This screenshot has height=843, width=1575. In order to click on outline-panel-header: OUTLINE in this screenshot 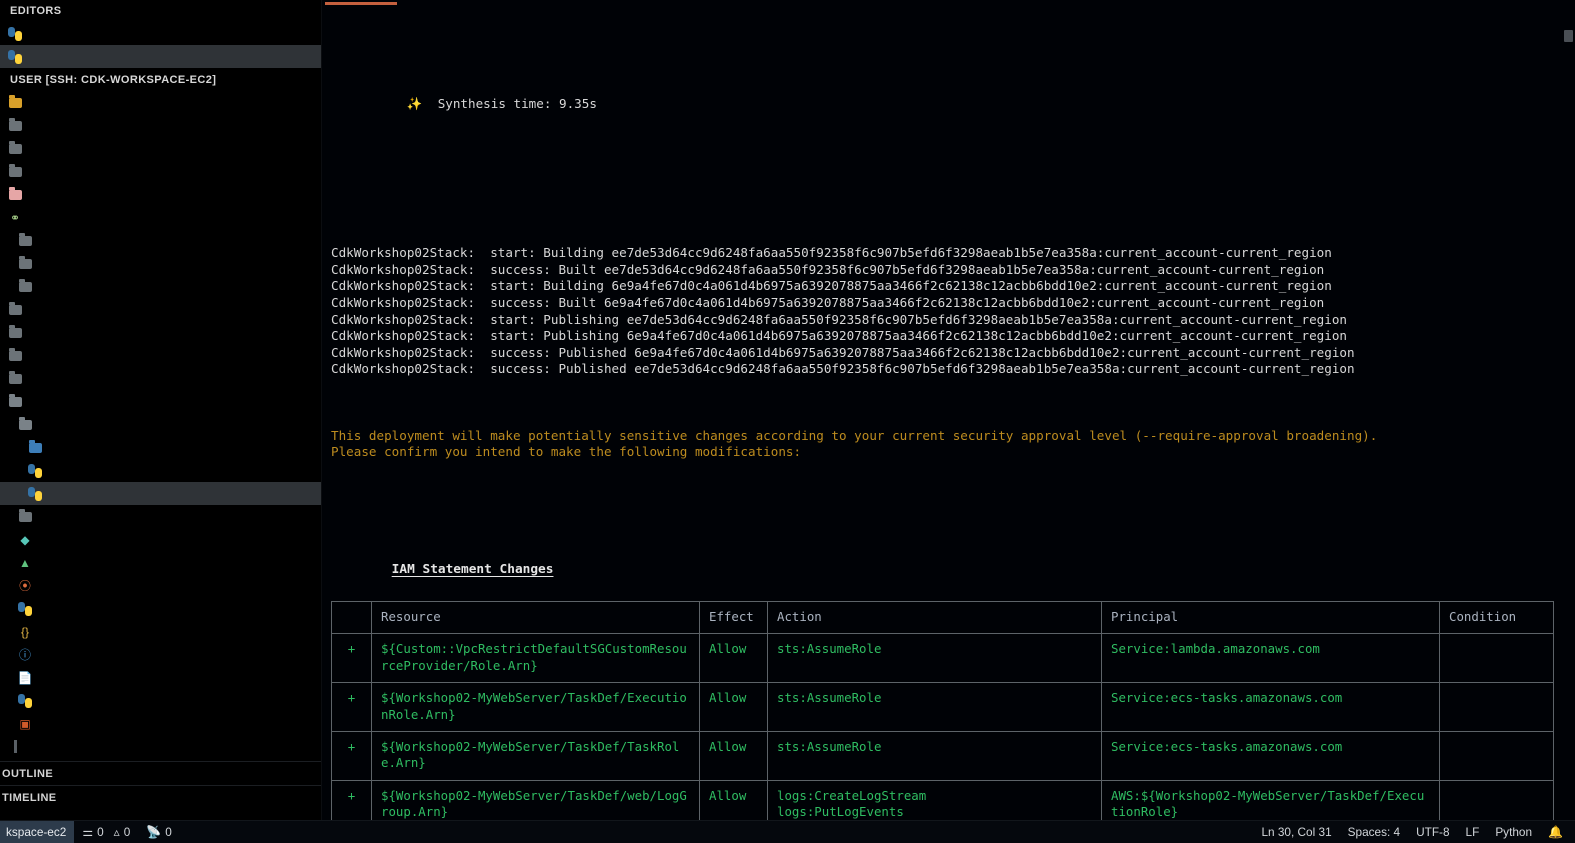, I will do `click(160, 773)`.